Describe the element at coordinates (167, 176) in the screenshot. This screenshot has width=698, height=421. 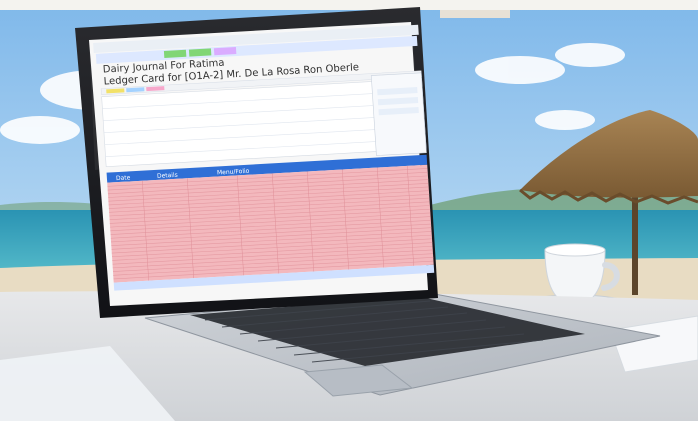
I see `col-details: Details` at that location.